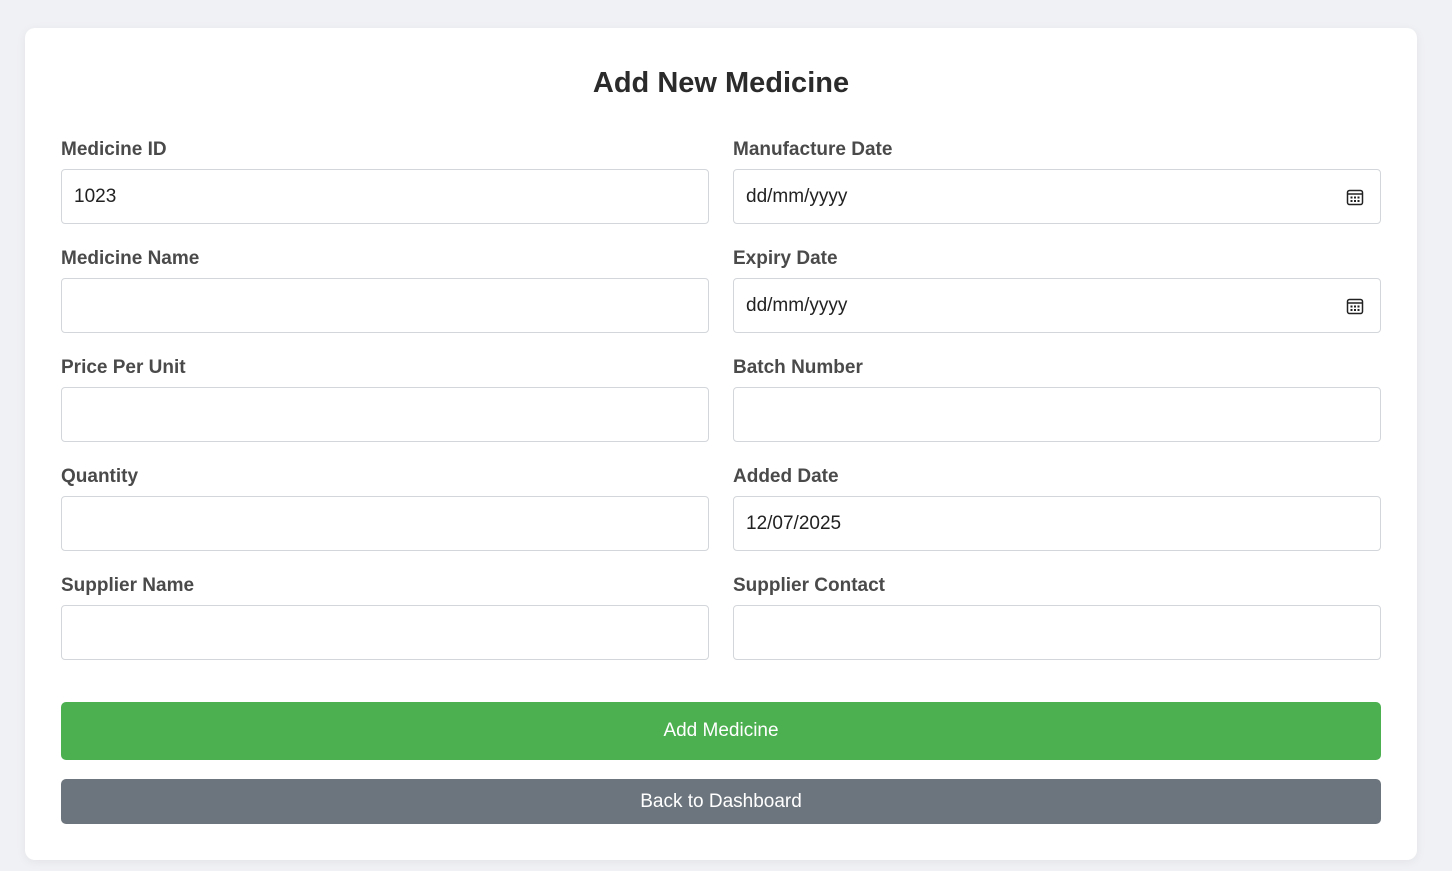  I want to click on medicine-id-input: 1023, so click(385, 196).